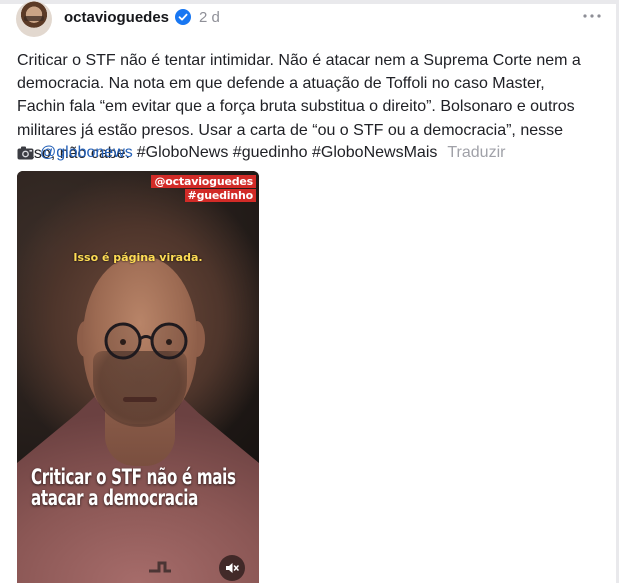 This screenshot has height=583, width=619. What do you see at coordinates (138, 257) in the screenshot?
I see `video-subtitle: Isso é página virada.` at bounding box center [138, 257].